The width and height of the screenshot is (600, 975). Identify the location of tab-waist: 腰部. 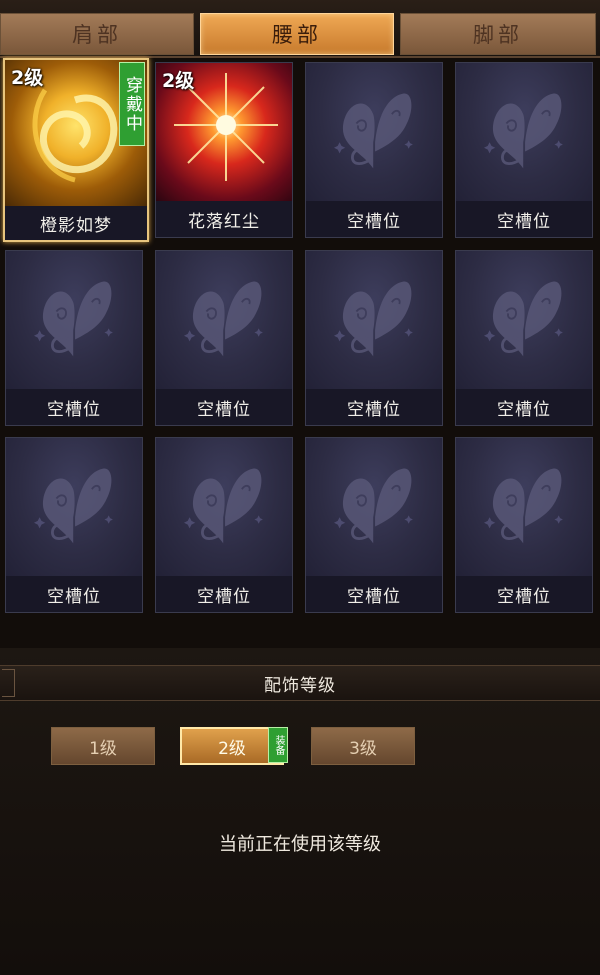
(297, 34).